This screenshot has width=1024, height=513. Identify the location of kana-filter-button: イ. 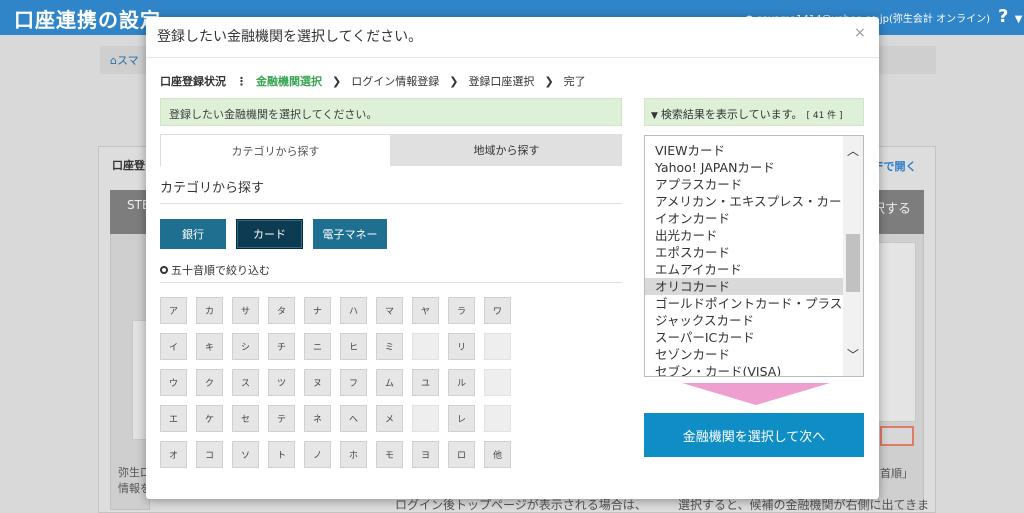
(173, 346).